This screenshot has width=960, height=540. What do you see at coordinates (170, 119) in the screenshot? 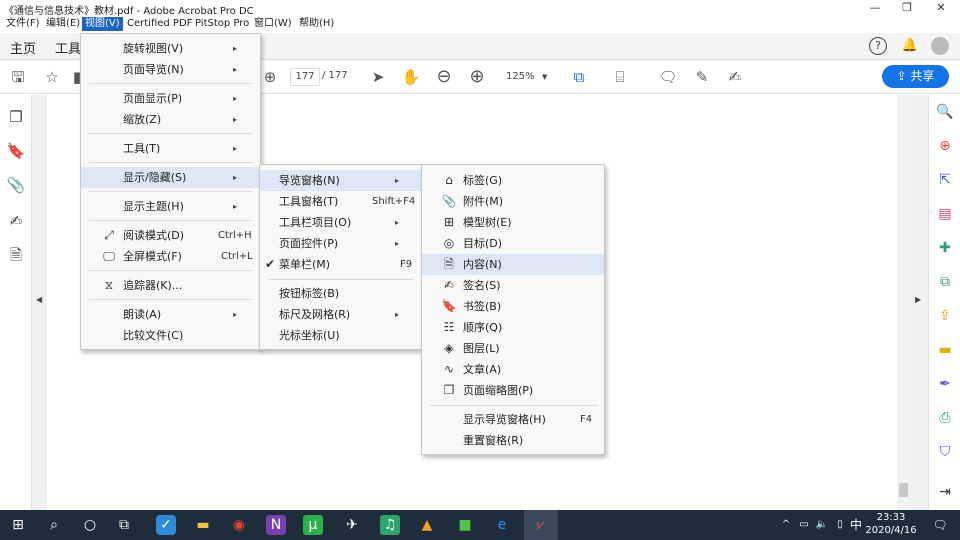
I see `menu-item-zoom: 缩放(Z) ▸` at bounding box center [170, 119].